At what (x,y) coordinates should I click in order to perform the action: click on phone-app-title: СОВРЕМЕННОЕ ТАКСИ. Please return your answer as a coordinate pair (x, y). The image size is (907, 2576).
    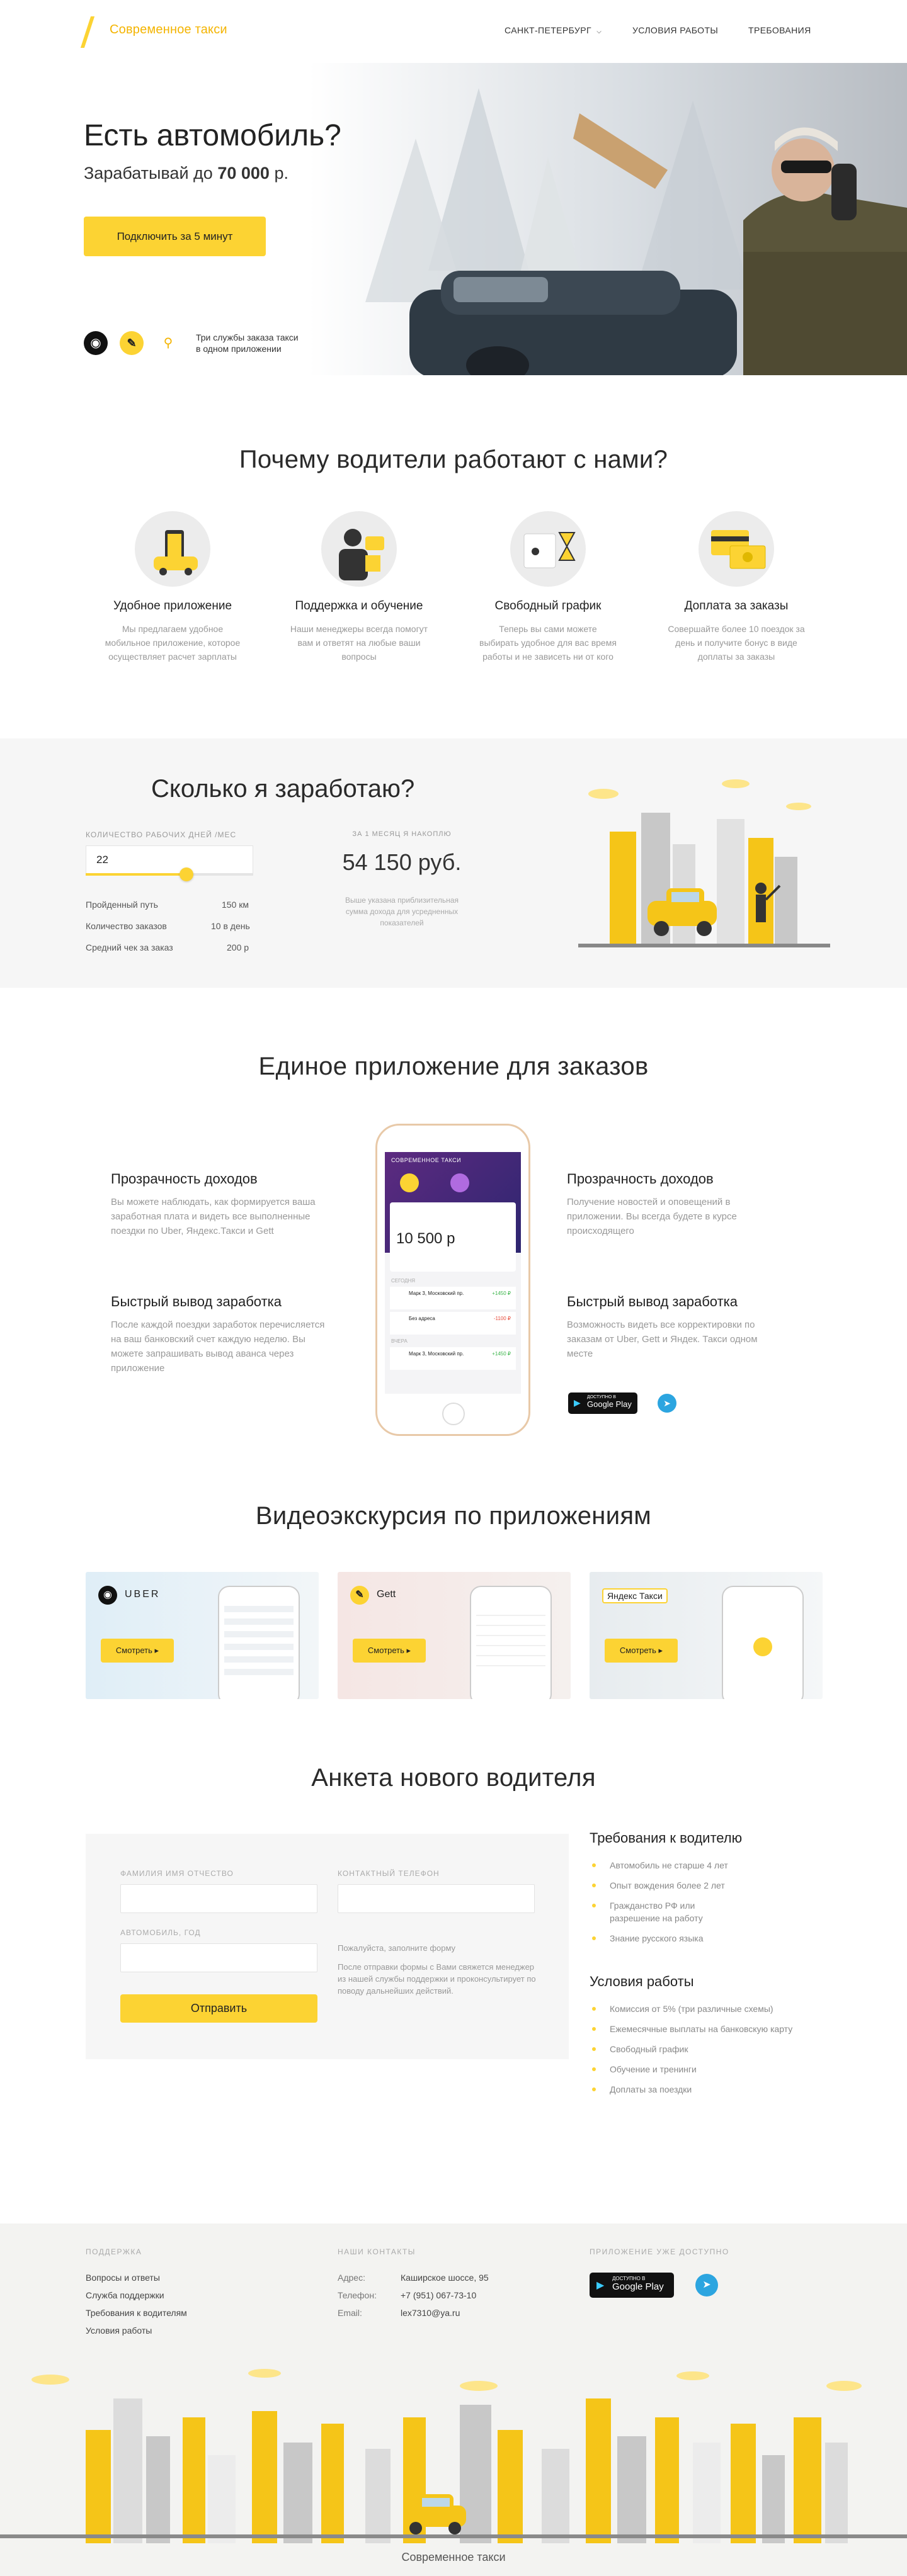
    Looking at the image, I should click on (426, 1160).